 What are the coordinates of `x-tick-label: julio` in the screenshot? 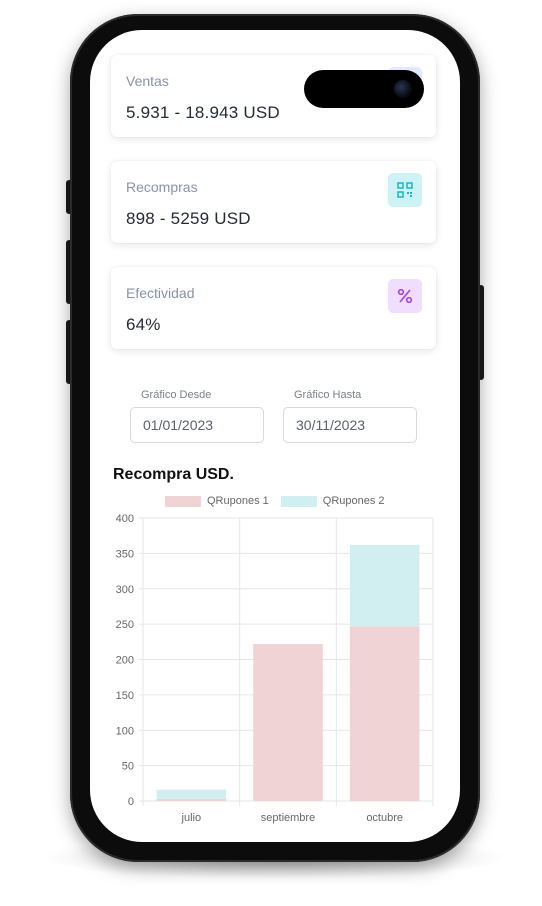 It's located at (191, 818).